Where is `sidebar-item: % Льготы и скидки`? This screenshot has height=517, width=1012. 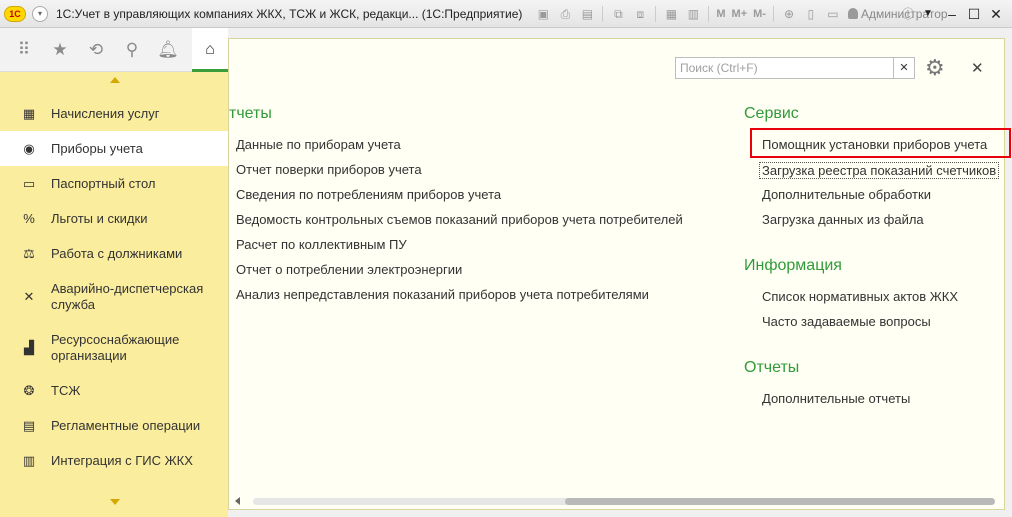 sidebar-item: % Льготы и скидки is located at coordinates (114, 218).